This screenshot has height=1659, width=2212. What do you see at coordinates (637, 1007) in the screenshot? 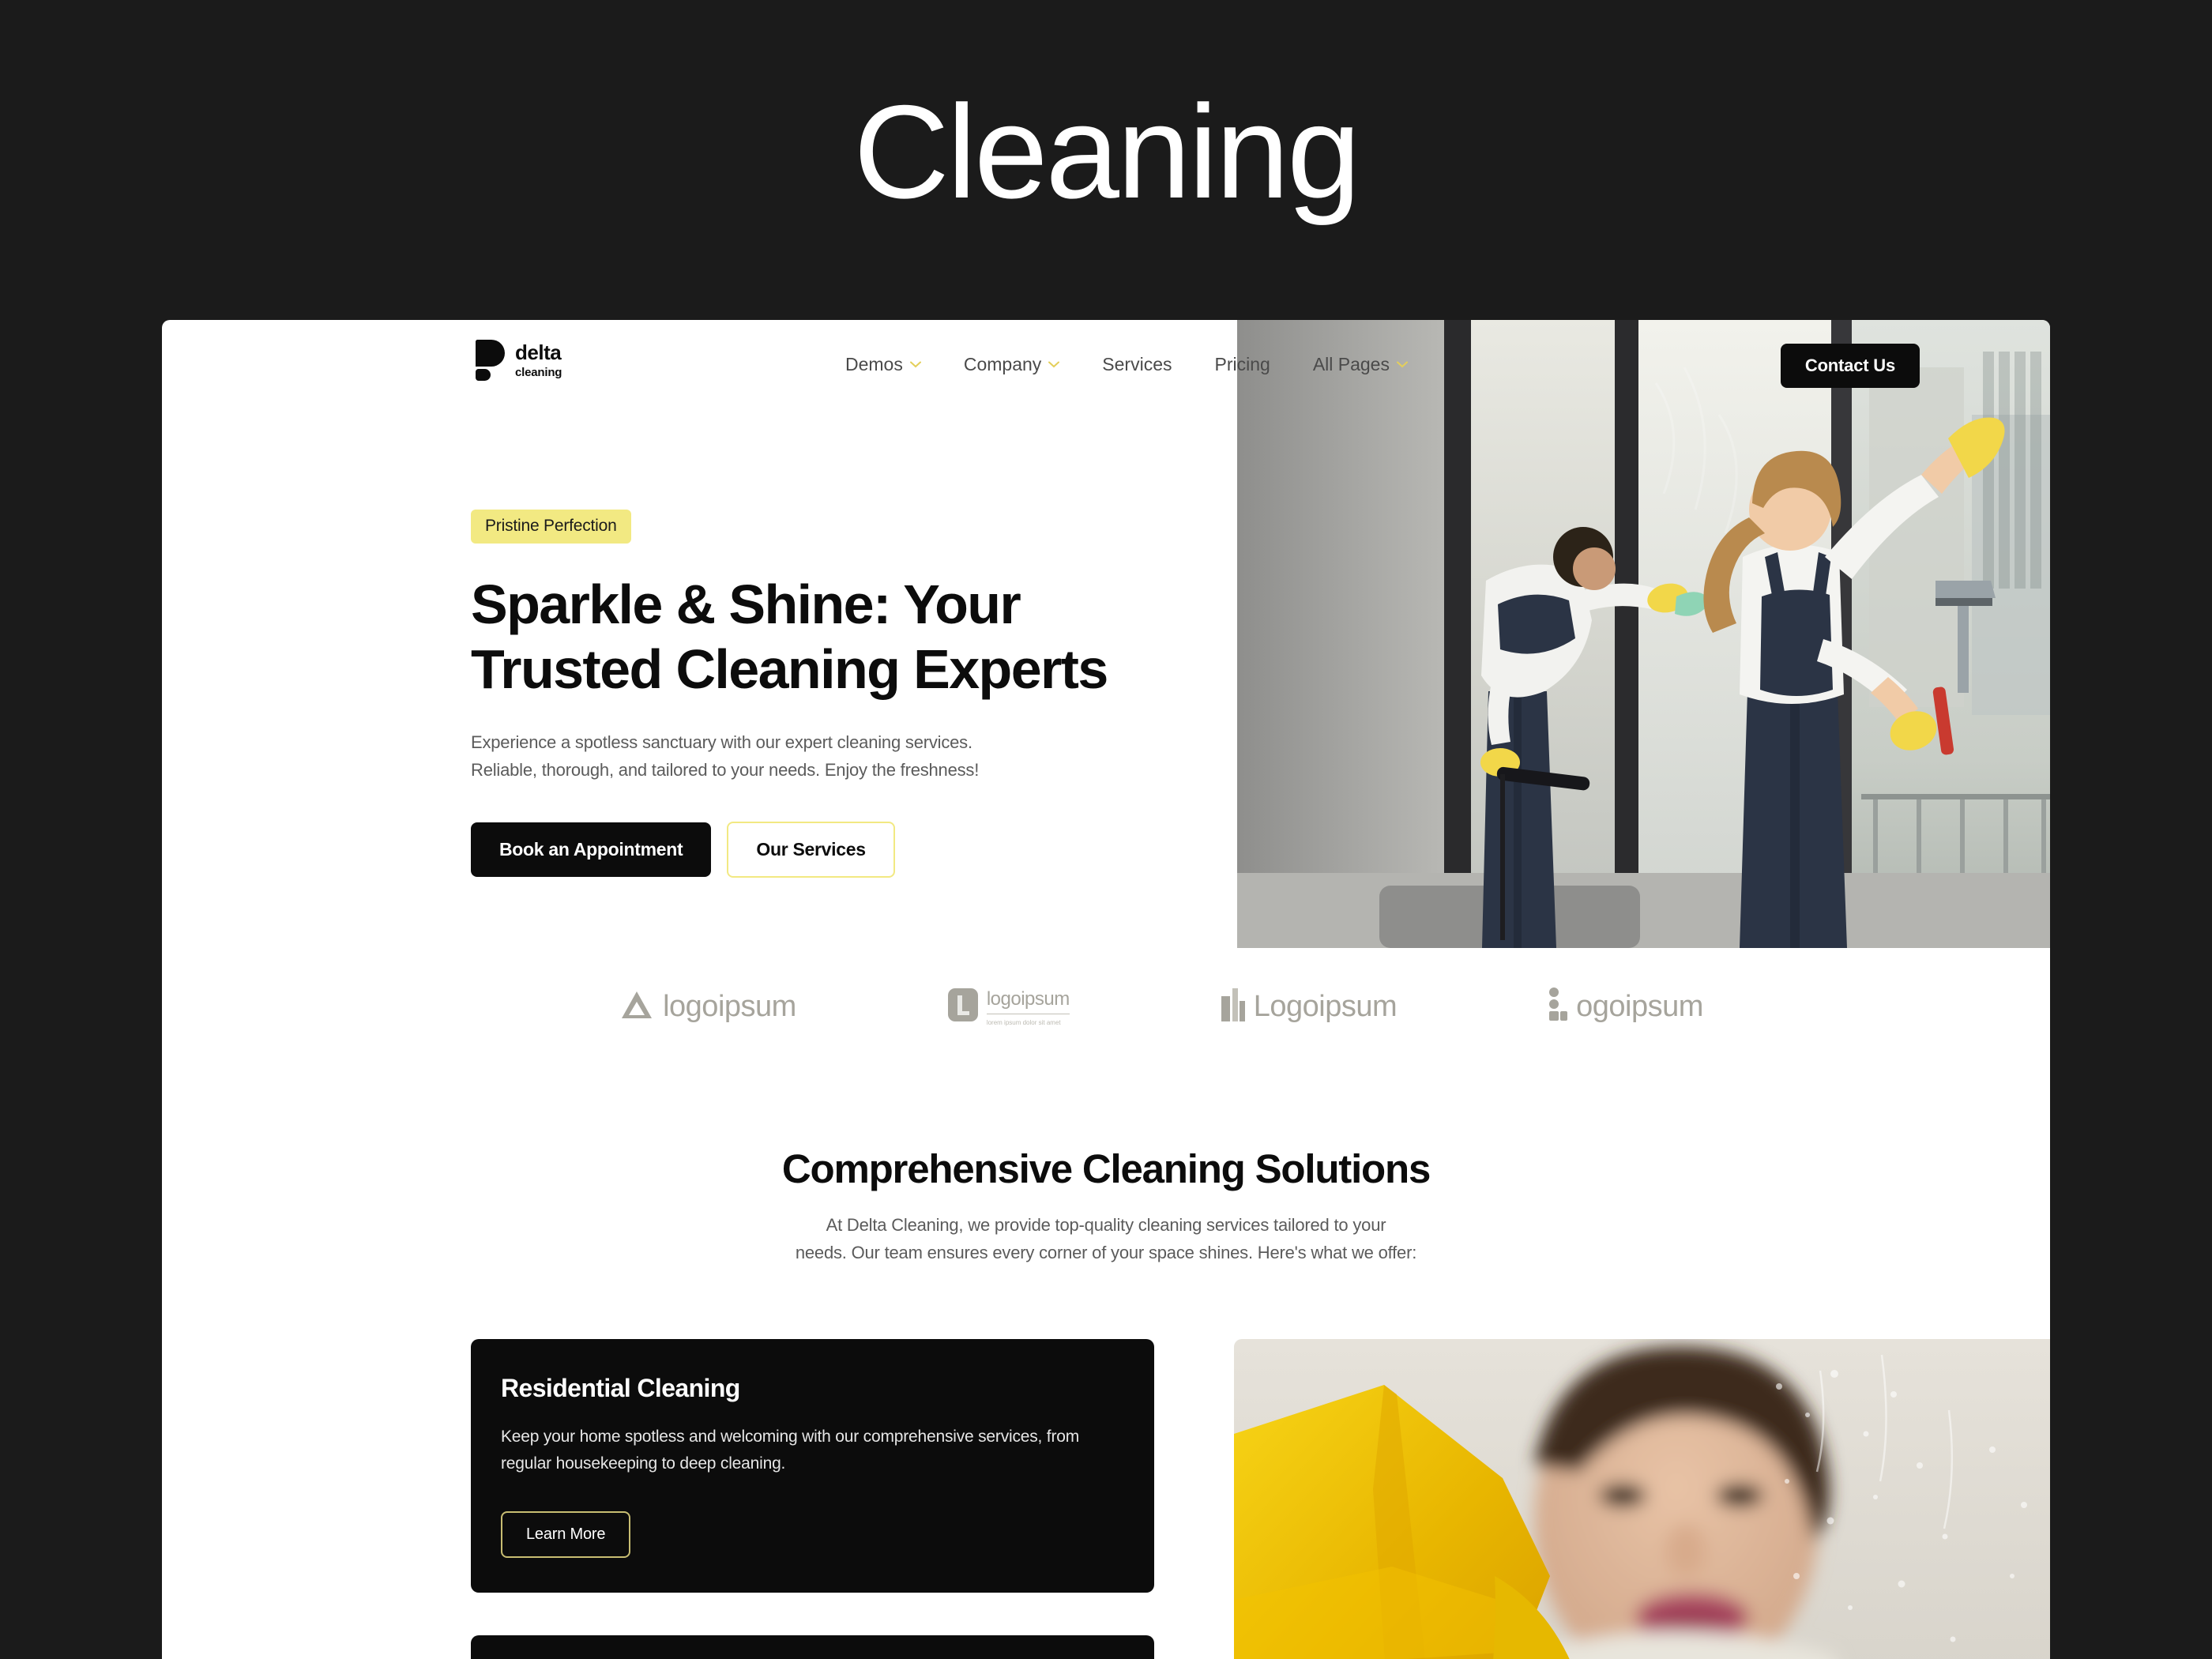
I see `triangle-outline-icon` at bounding box center [637, 1007].